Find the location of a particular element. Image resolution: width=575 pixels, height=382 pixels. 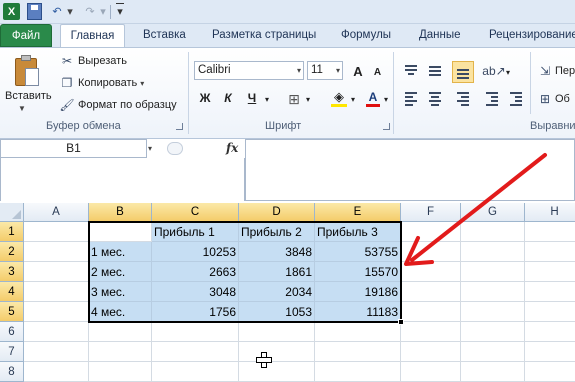

font-size-combo: 11 ▾ is located at coordinates (325, 70).